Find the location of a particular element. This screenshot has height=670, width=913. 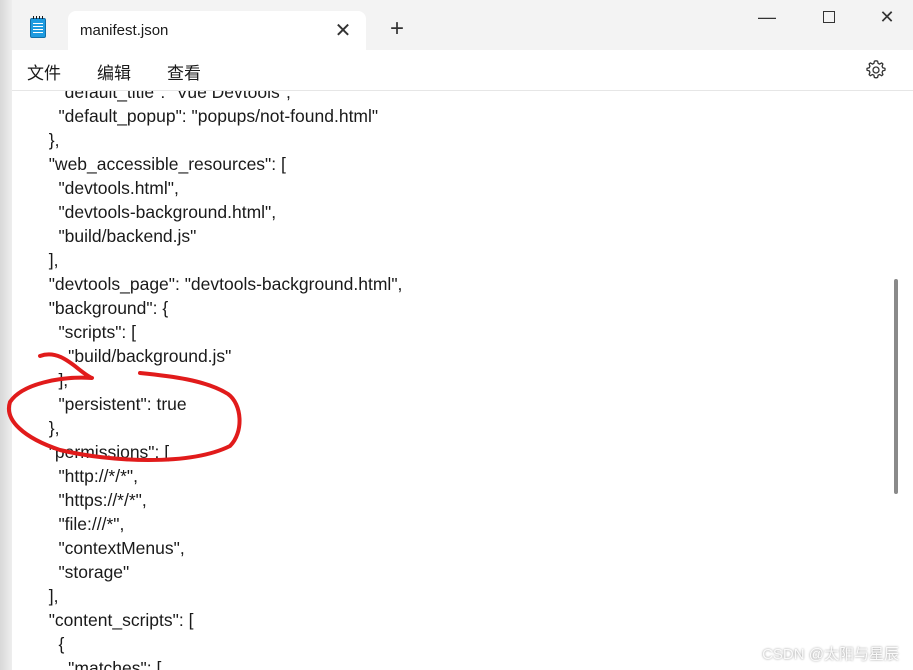

window-left-edge is located at coordinates (6, 335).